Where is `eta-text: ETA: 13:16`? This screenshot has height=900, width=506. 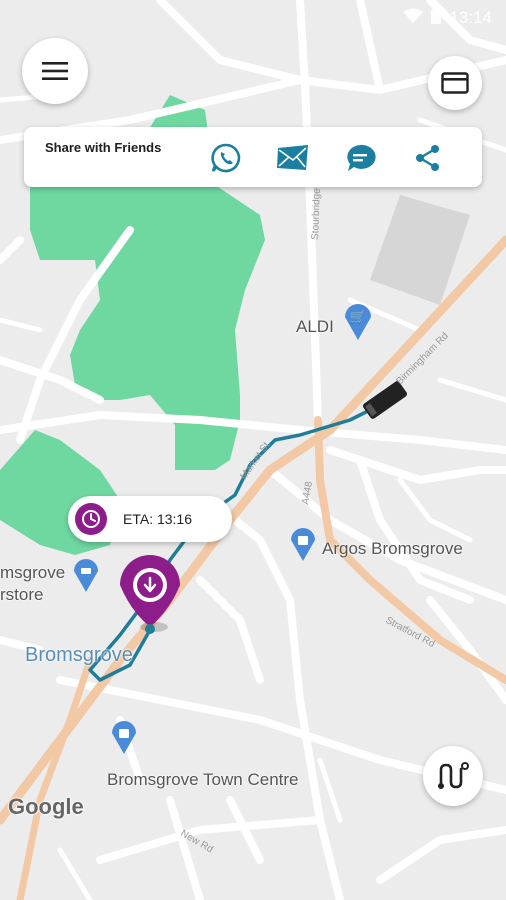 eta-text: ETA: 13:16 is located at coordinates (158, 519).